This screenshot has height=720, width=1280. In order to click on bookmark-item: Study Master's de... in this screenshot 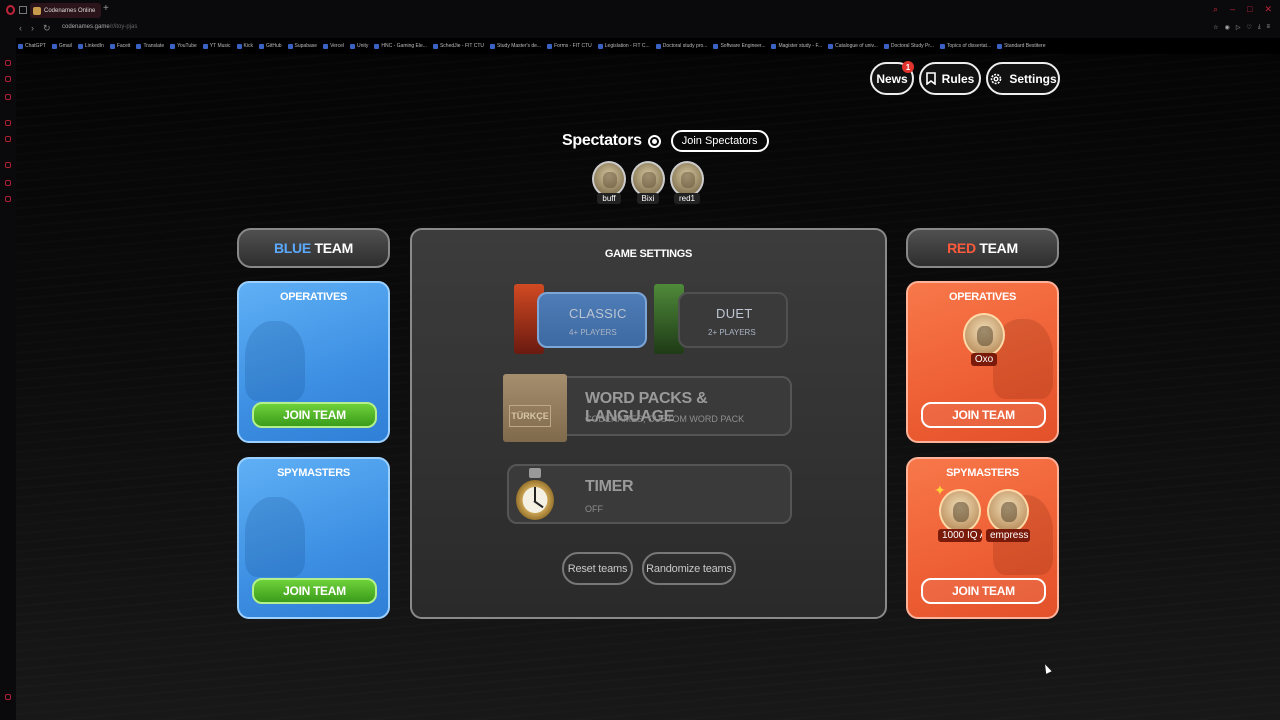, I will do `click(515, 46)`.